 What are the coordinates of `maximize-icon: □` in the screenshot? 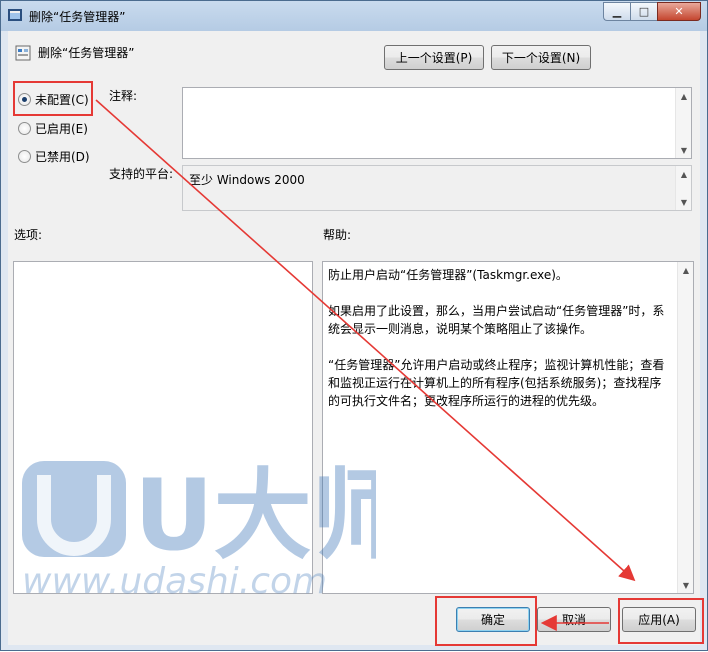 It's located at (644, 11).